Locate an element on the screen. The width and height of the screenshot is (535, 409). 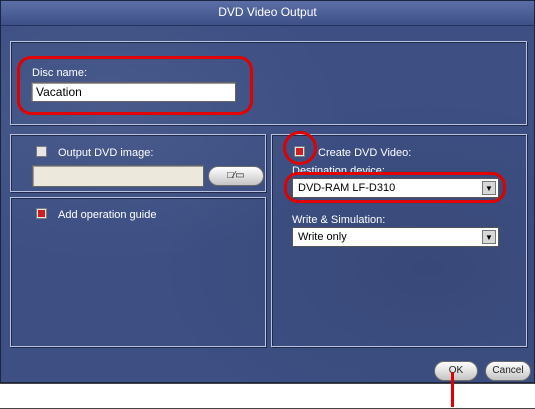
output-image-label: Output DVD image: is located at coordinates (106, 153).